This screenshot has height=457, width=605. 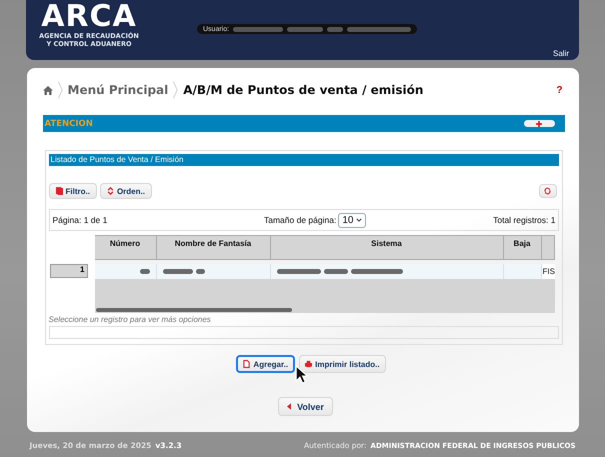 What do you see at coordinates (301, 374) in the screenshot?
I see `mouse-pointer-icon` at bounding box center [301, 374].